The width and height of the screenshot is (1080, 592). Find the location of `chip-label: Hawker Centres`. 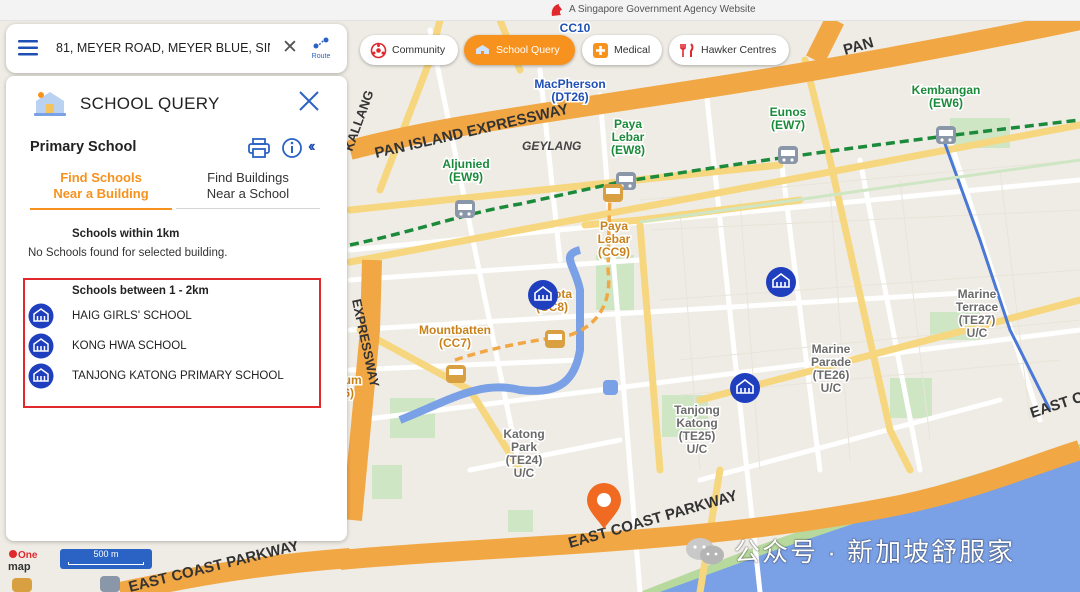

chip-label: Hawker Centres is located at coordinates (739, 50).